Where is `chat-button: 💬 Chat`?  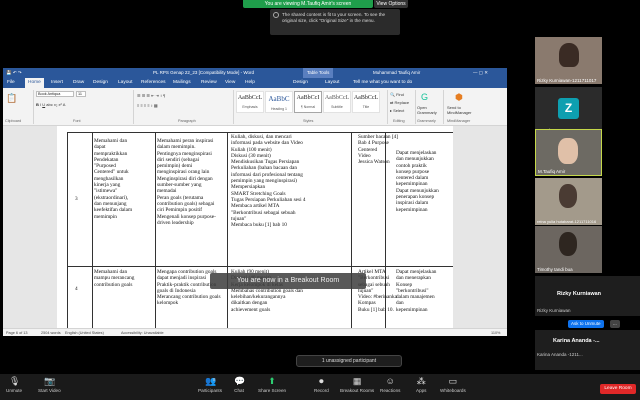
chat-button: 💬 Chat is located at coordinates (240, 384).